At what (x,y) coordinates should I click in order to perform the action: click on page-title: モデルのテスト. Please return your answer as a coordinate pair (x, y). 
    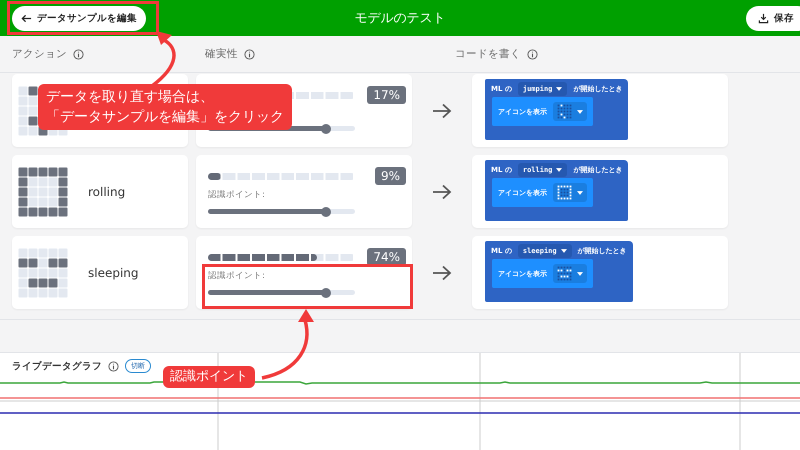
    Looking at the image, I should click on (400, 18).